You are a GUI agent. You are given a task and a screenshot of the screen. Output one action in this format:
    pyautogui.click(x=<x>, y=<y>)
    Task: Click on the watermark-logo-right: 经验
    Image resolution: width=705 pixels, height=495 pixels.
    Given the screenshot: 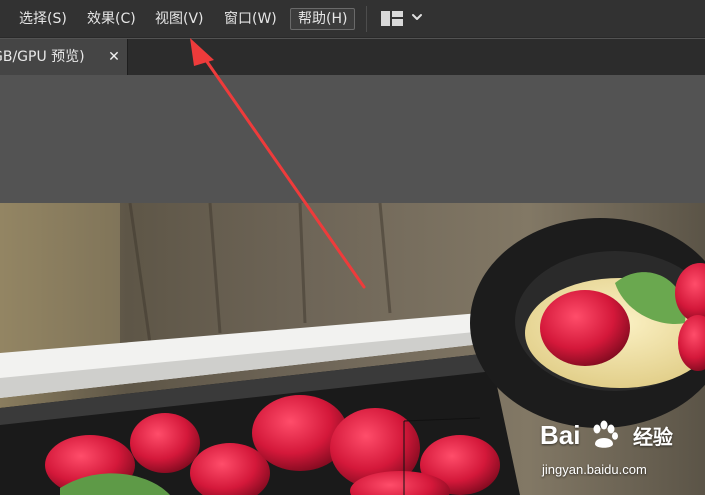 What is the action you would take?
    pyautogui.click(x=652, y=436)
    